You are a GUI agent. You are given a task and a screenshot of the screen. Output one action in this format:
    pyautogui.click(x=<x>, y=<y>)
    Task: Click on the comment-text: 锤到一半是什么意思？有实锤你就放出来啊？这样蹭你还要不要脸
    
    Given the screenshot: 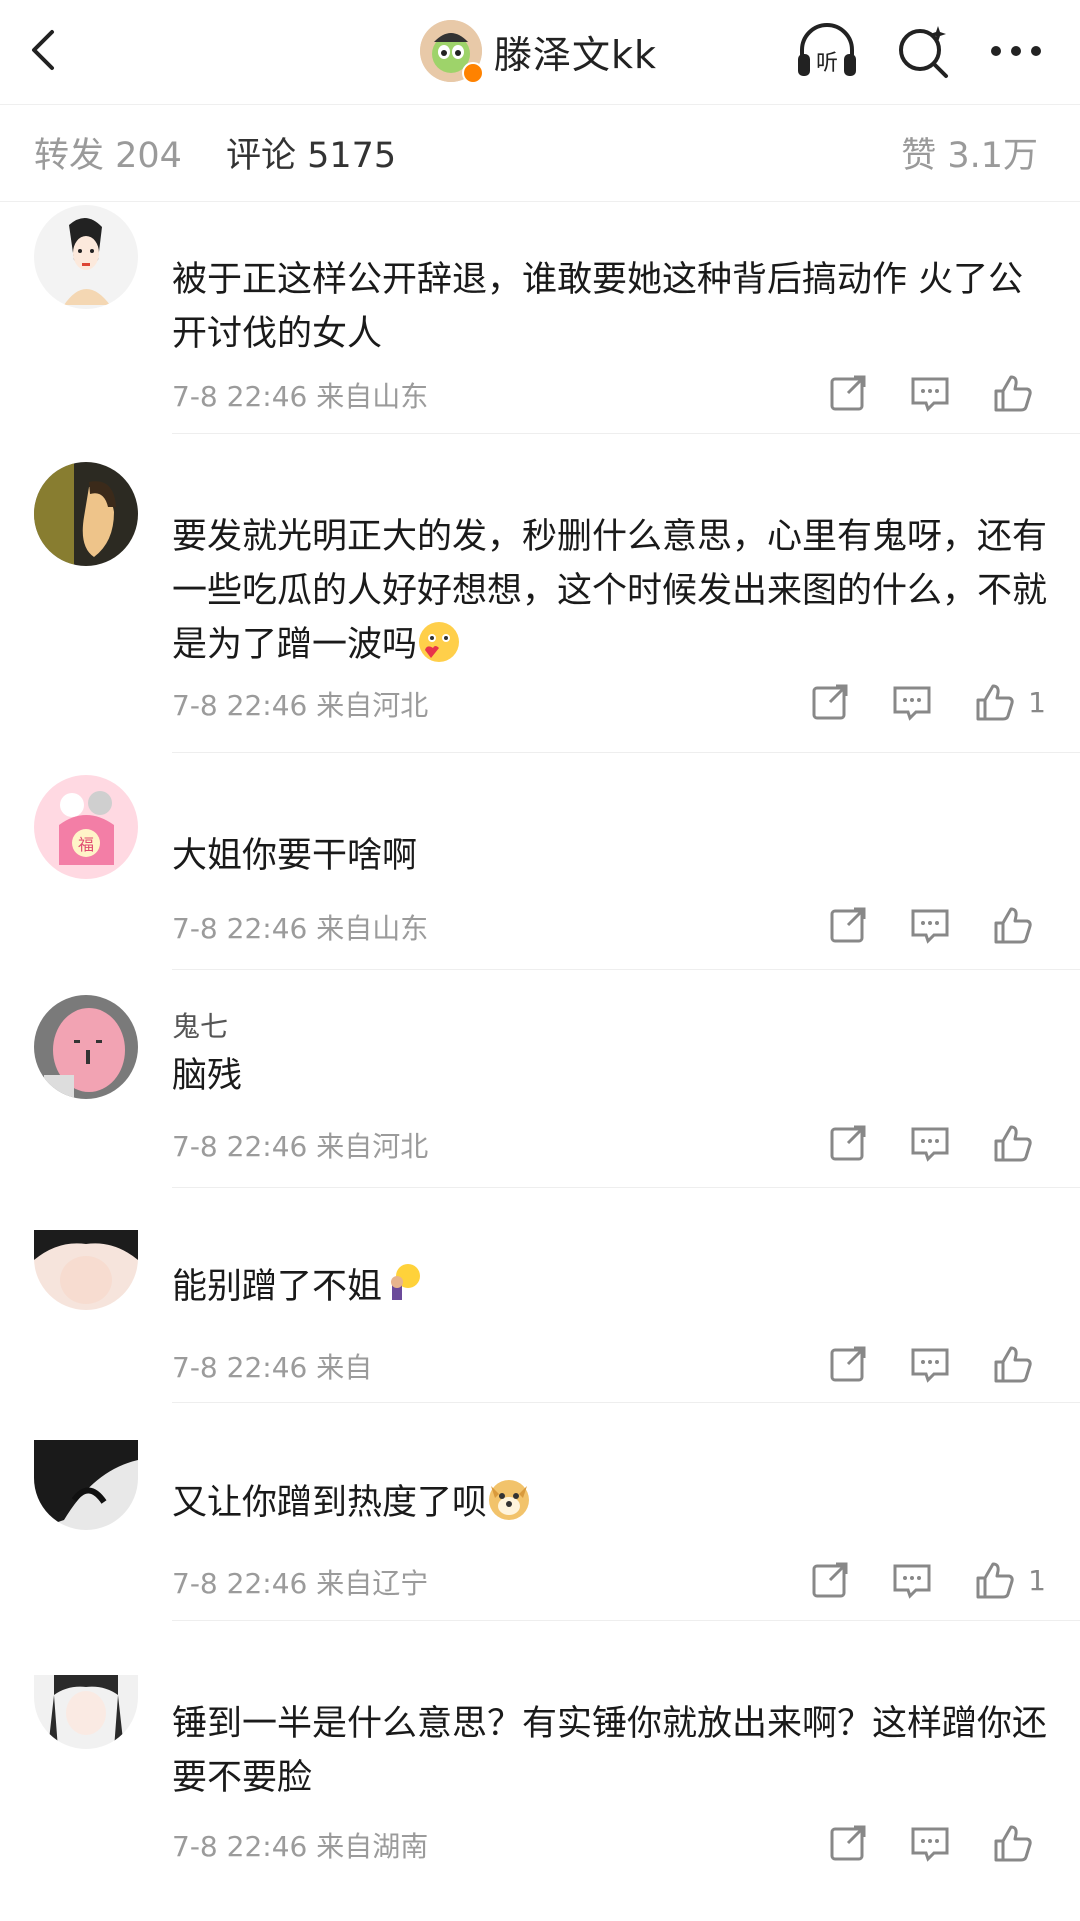 What is the action you would take?
    pyautogui.click(x=610, y=1751)
    